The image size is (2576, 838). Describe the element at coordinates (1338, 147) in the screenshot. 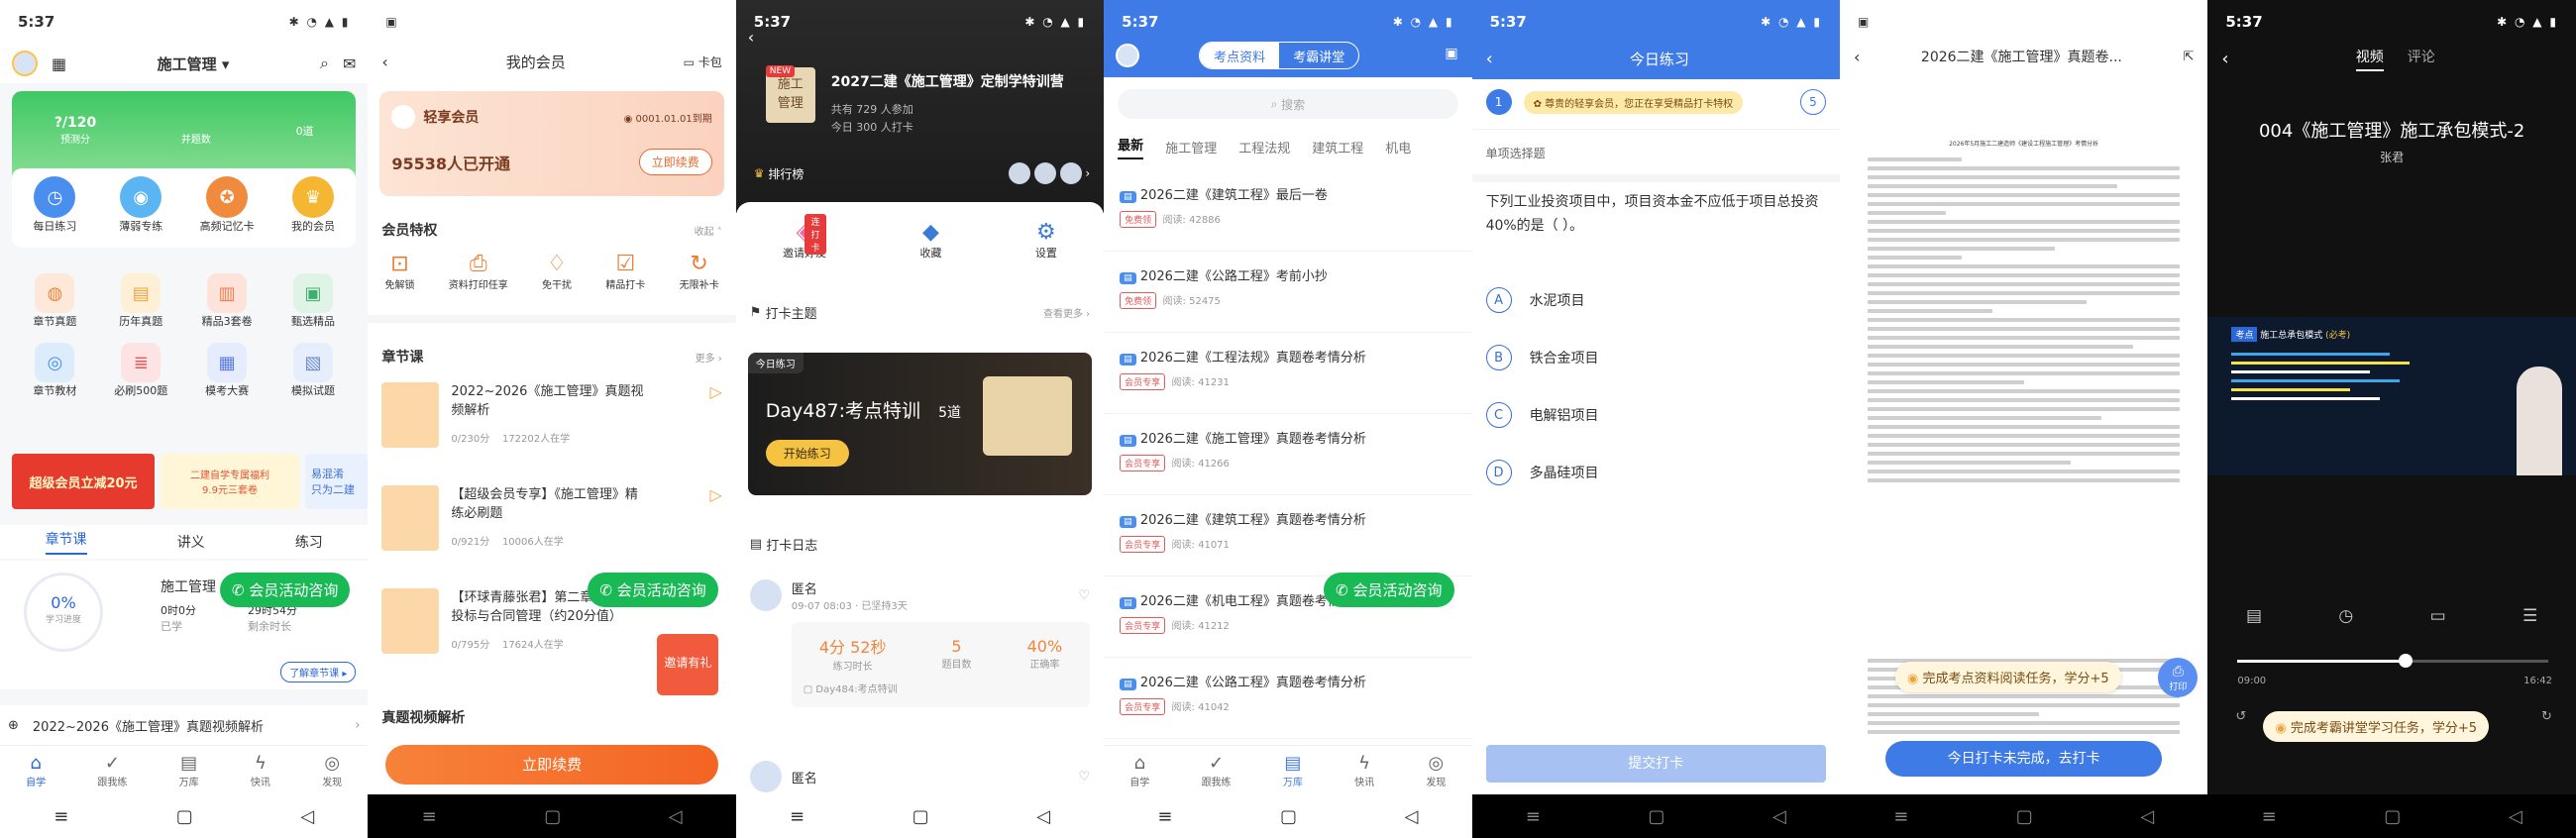

I see `cat-building: 建筑工程` at that location.